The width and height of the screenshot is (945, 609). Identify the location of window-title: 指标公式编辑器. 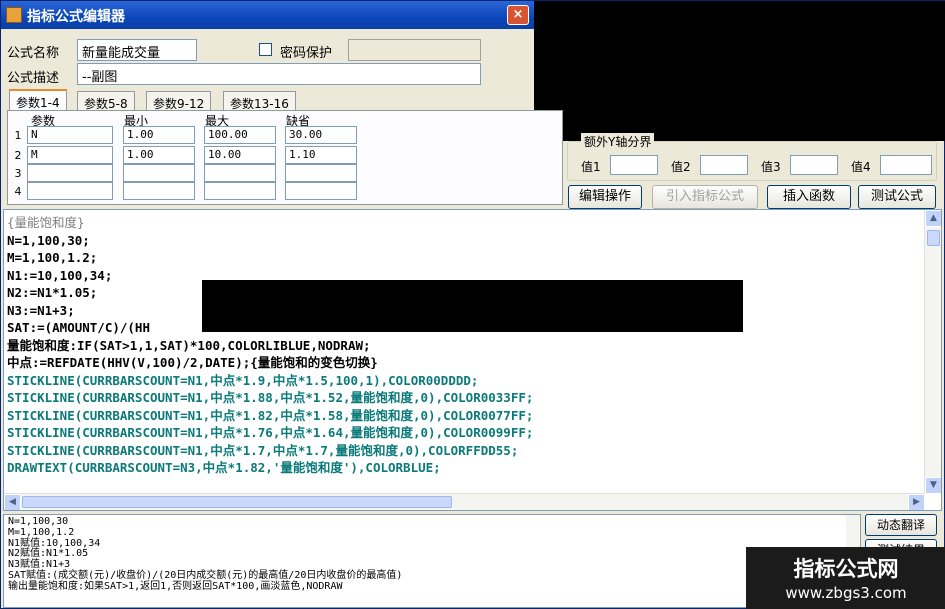
(76, 17).